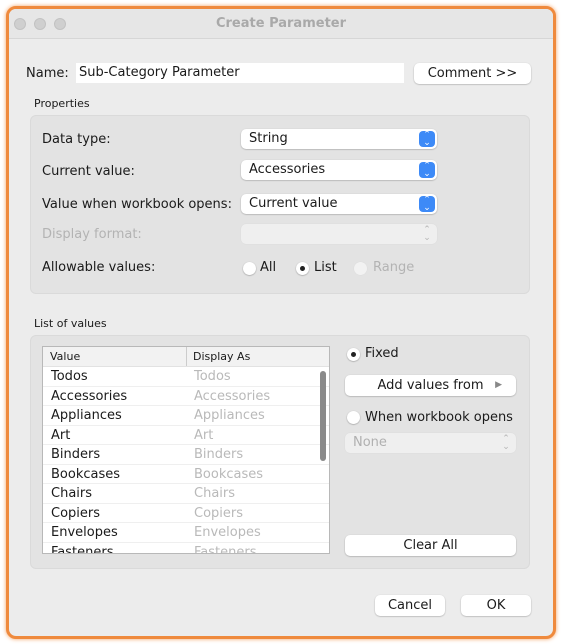 This screenshot has width=562, height=644. What do you see at coordinates (219, 454) in the screenshot?
I see `cell-display-as: Binders` at bounding box center [219, 454].